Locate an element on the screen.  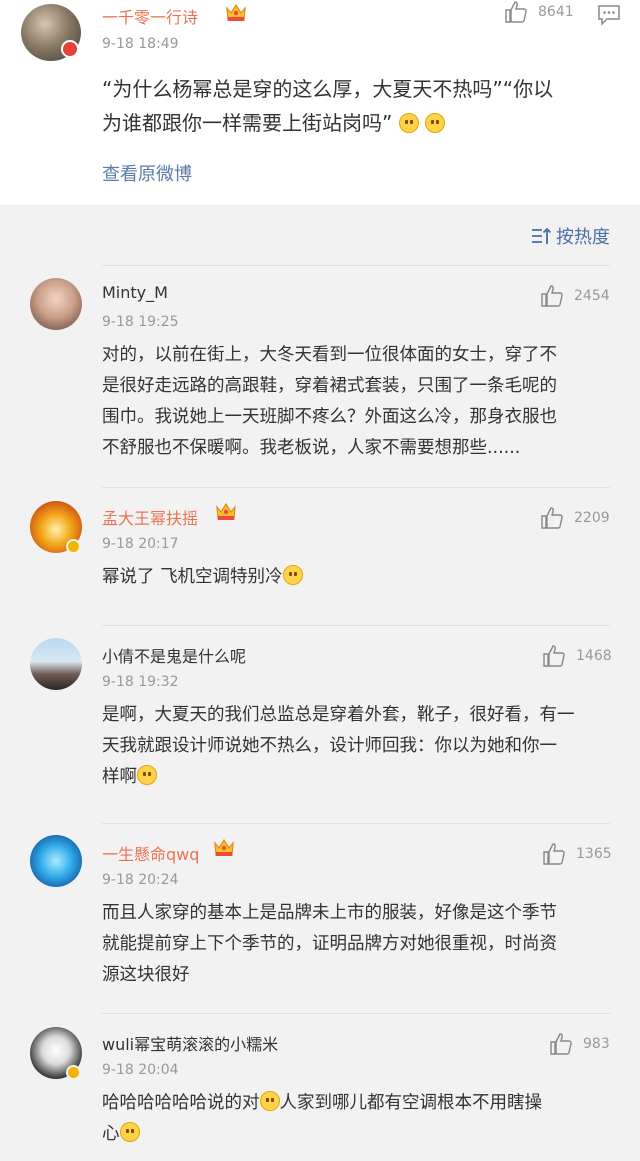
comment-like-button: 1365 is located at coordinates (577, 854).